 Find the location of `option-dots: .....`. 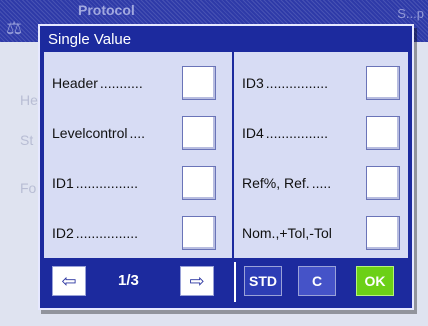

option-dots: ..... is located at coordinates (321, 183).